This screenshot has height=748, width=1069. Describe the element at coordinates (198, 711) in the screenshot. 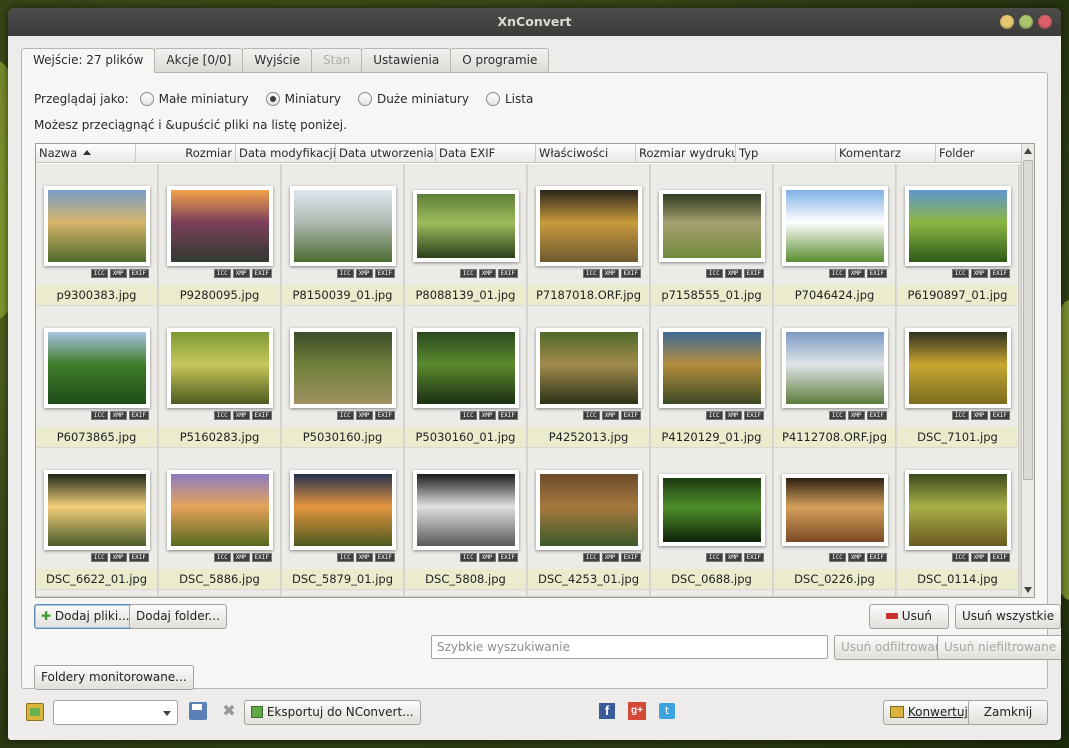

I see `save-icon` at that location.